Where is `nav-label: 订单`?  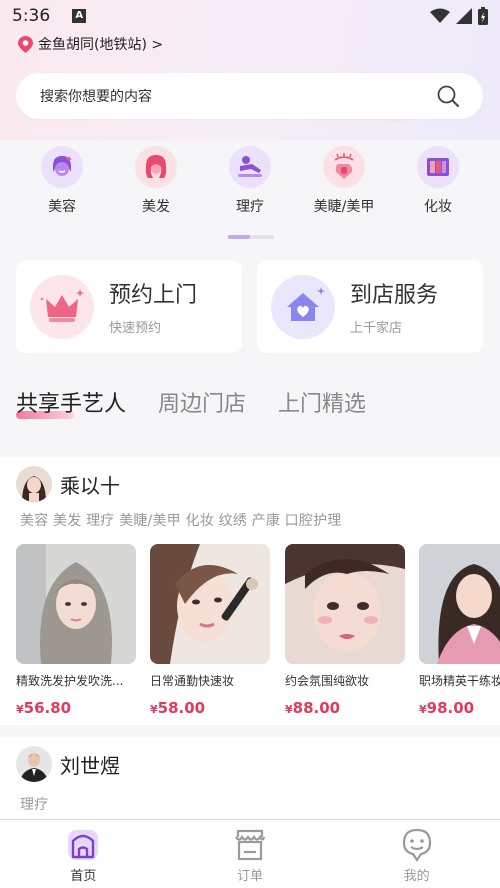
nav-label: 订单 is located at coordinates (250, 876).